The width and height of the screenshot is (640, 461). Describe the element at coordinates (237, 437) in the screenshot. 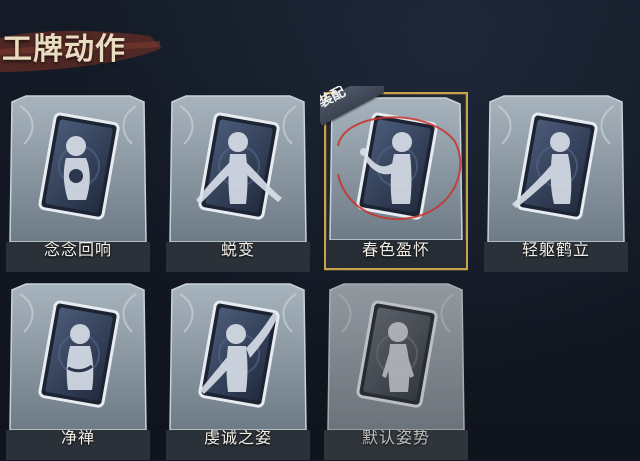

I see `action-label: 虔诚之姿` at that location.